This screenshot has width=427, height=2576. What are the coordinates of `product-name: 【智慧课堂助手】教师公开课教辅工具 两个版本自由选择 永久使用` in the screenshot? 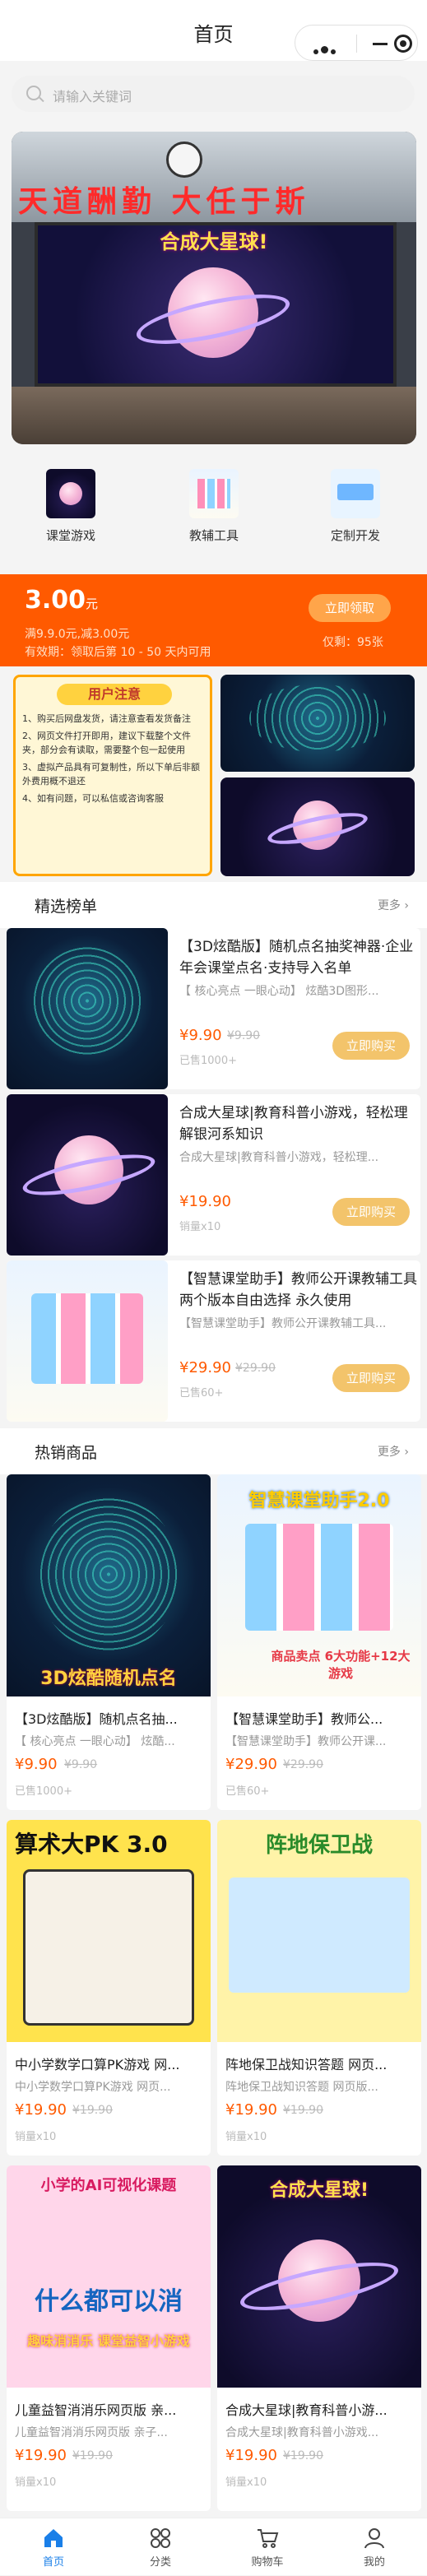 It's located at (298, 1290).